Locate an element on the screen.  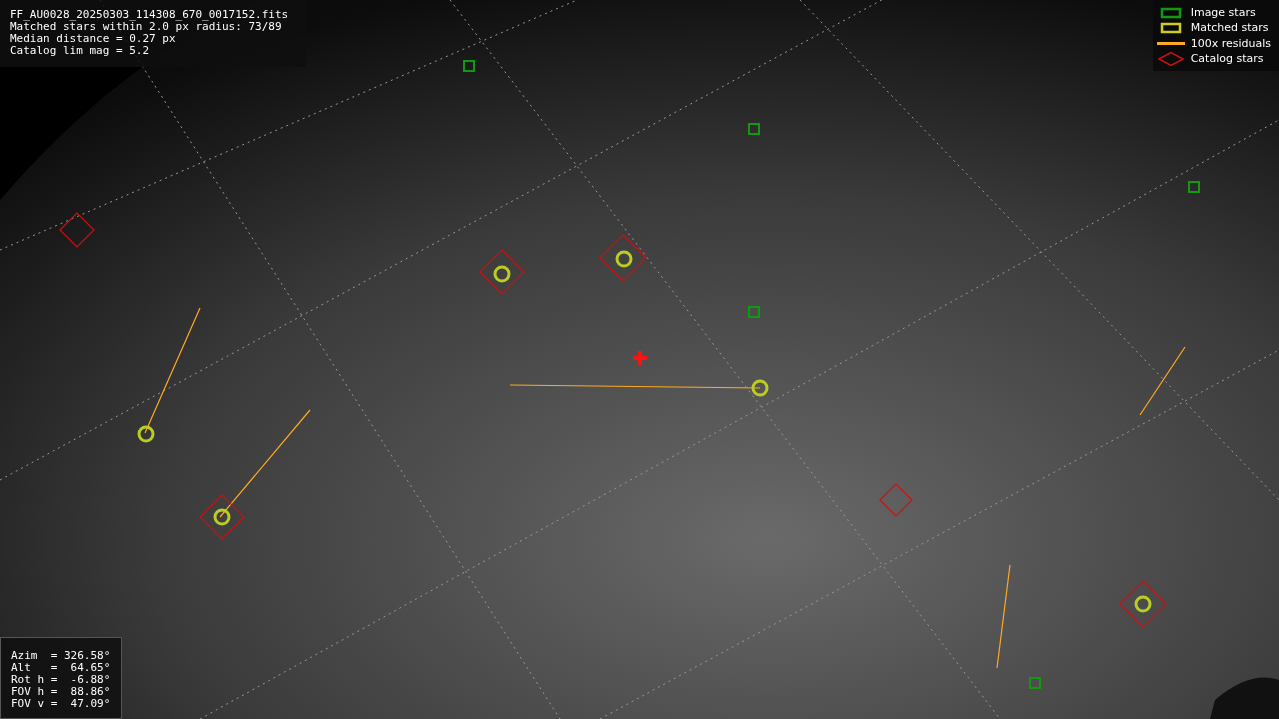
info-text: Median distance = 0.27 px is located at coordinates (93, 39).